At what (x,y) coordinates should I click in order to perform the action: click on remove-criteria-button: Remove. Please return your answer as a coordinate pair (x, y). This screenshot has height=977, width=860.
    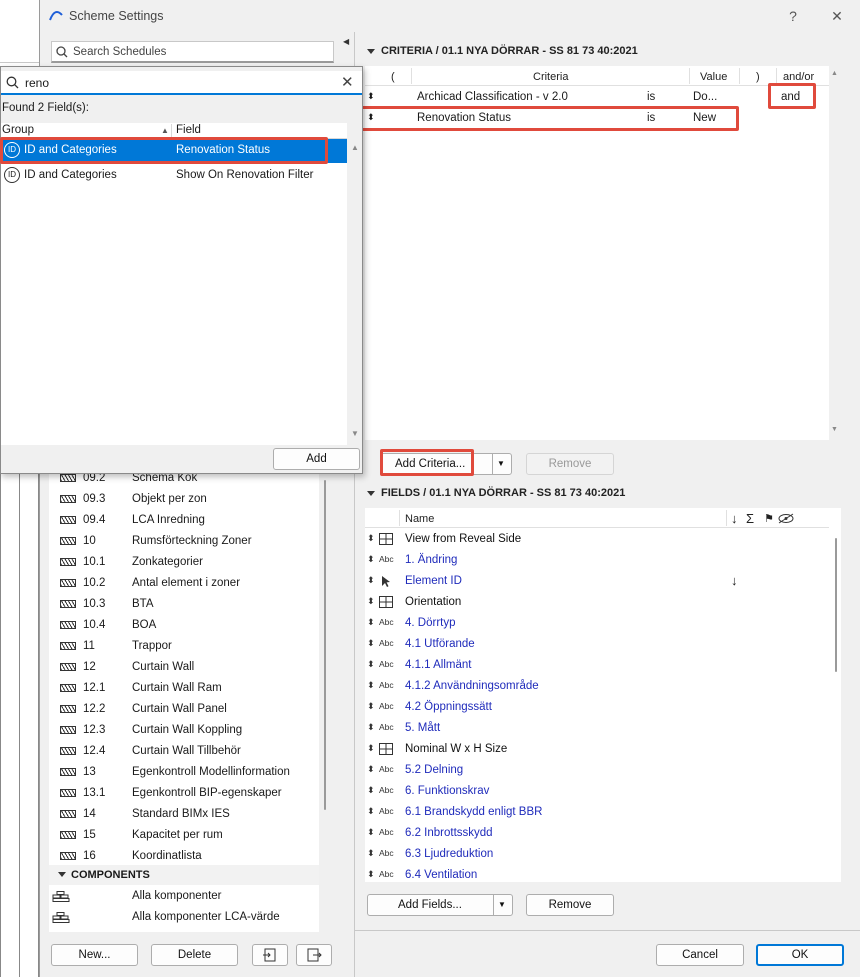
    Looking at the image, I should click on (570, 464).